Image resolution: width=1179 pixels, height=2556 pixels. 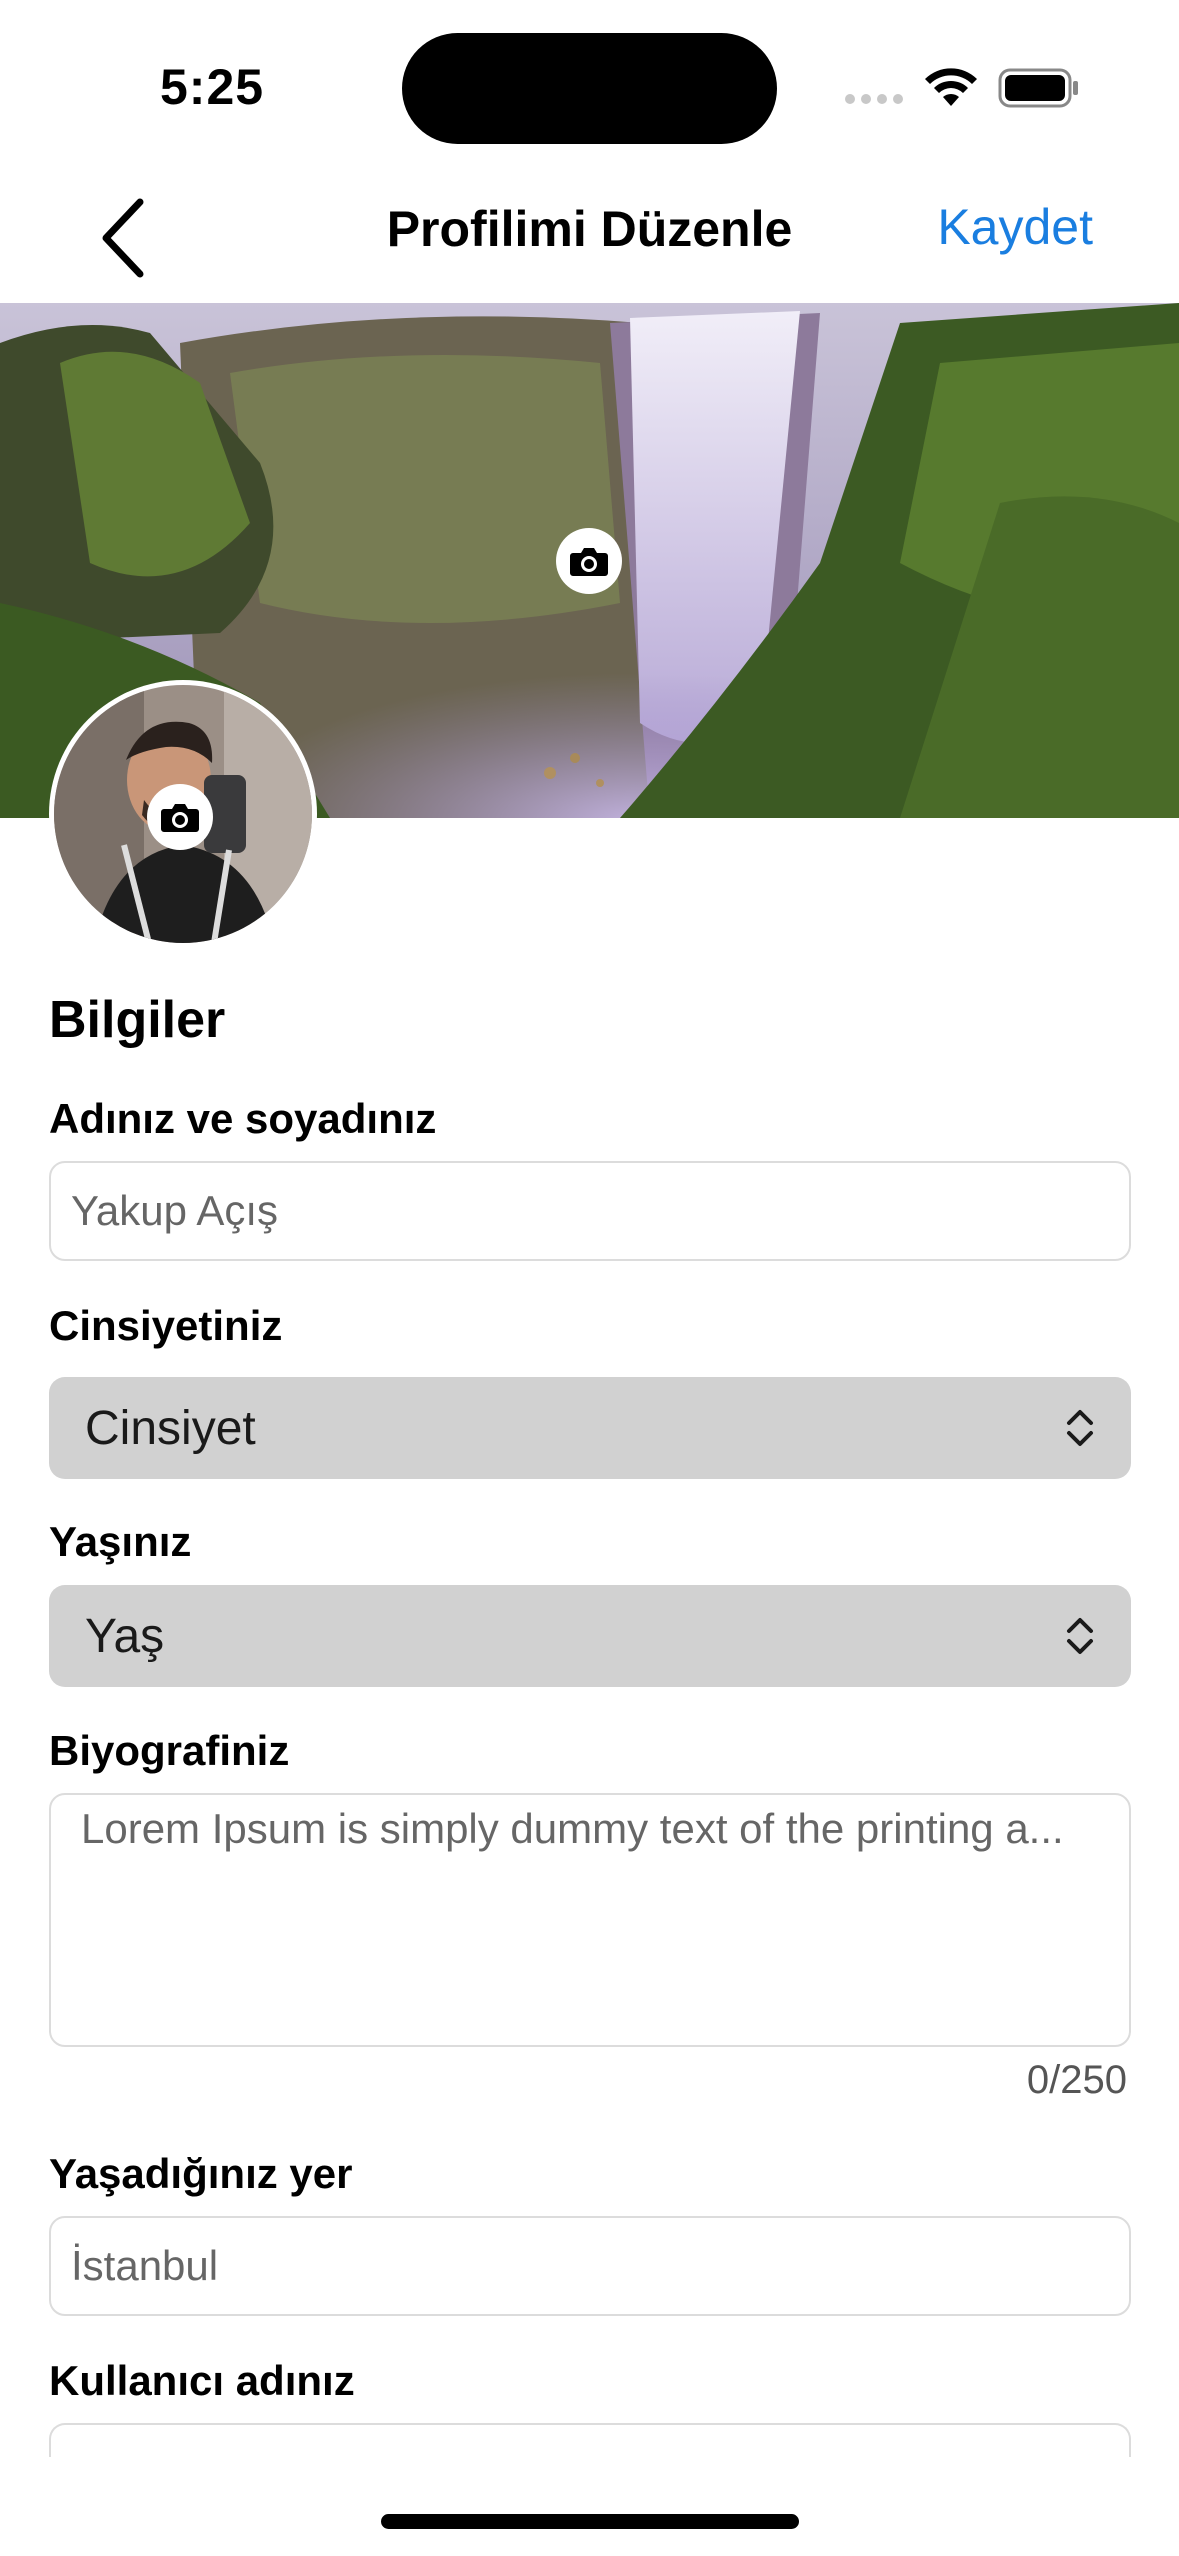 I want to click on username-input, so click(x=590, y=2440).